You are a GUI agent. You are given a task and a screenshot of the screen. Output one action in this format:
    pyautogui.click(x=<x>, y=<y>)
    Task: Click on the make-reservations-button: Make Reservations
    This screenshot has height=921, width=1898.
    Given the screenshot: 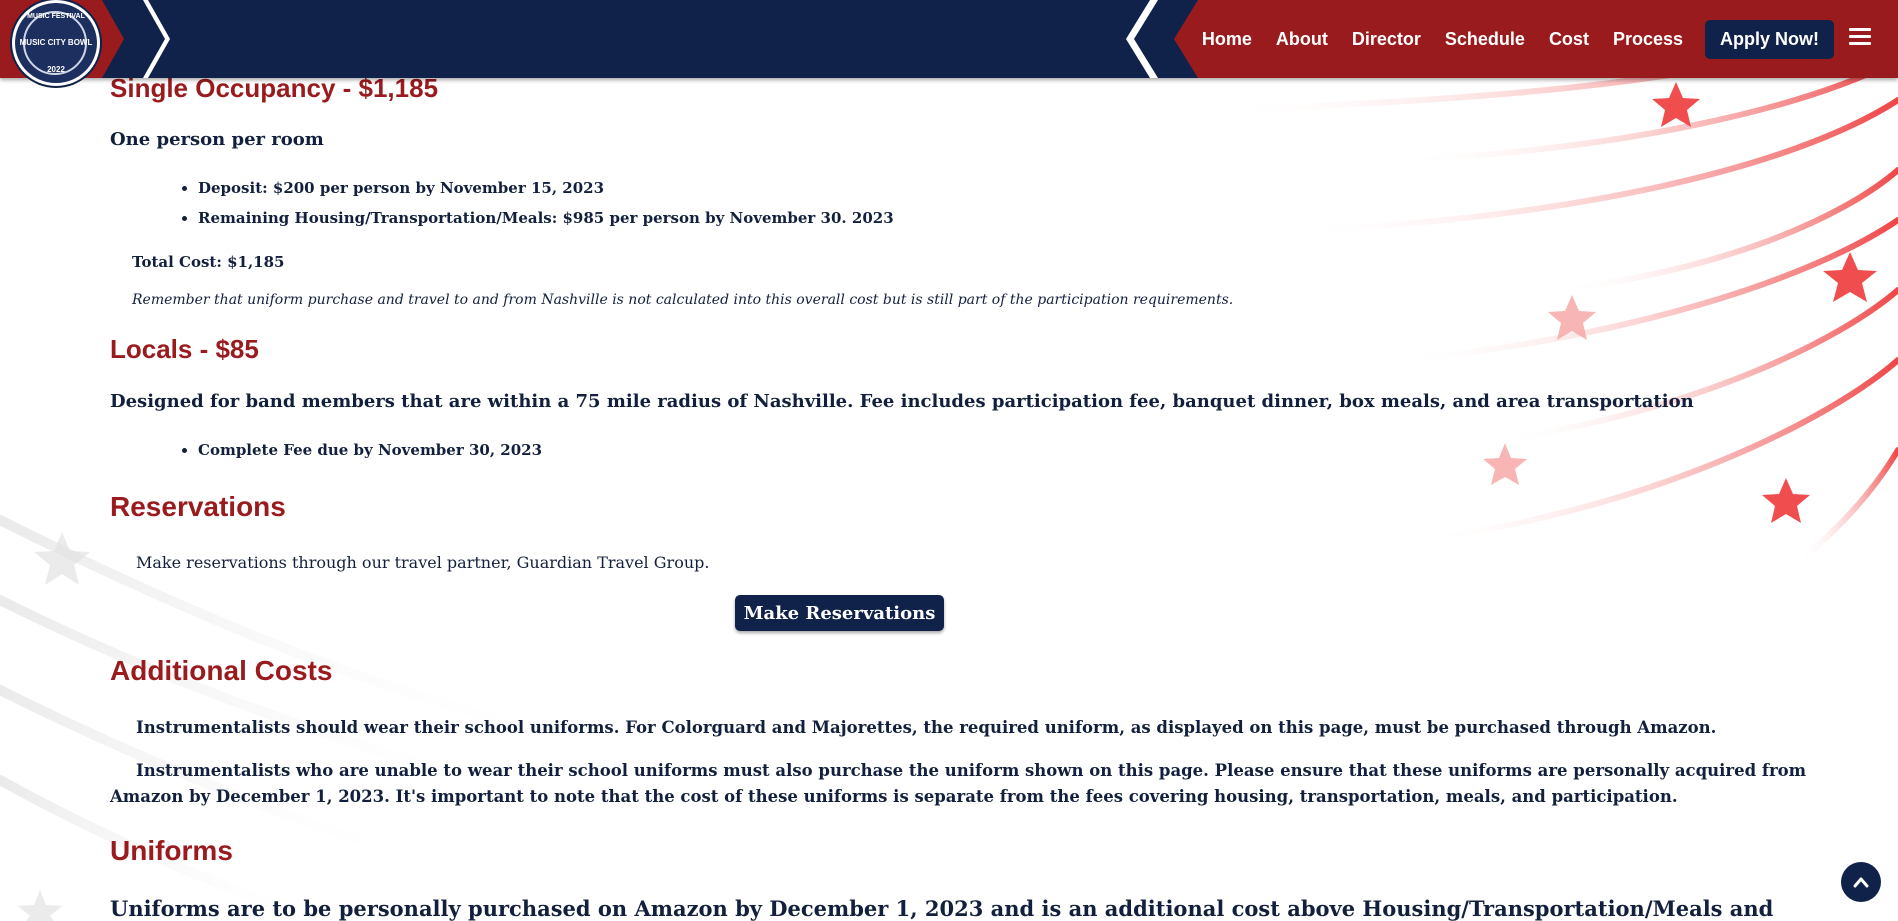 What is the action you would take?
    pyautogui.click(x=839, y=613)
    